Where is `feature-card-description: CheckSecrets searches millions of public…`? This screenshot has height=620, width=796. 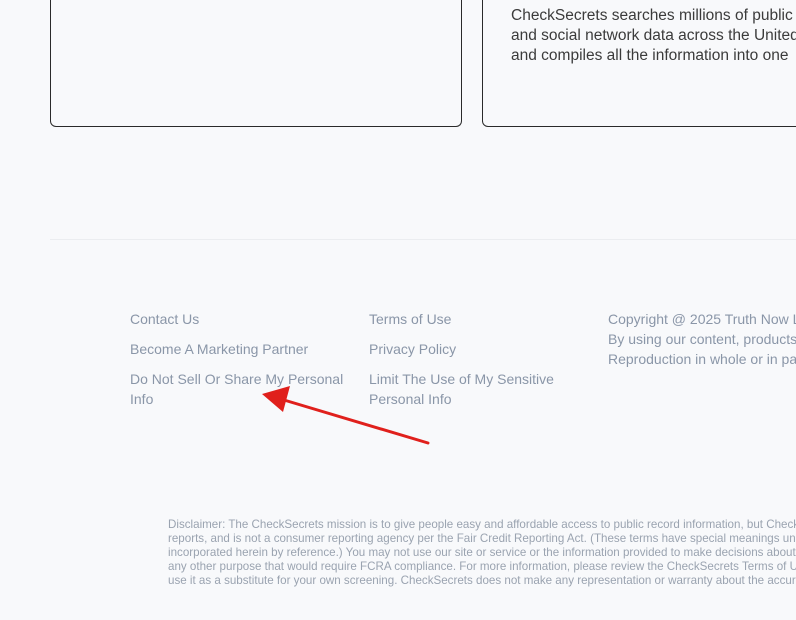
feature-card-description: CheckSecrets searches millions of public… is located at coordinates (653, 36).